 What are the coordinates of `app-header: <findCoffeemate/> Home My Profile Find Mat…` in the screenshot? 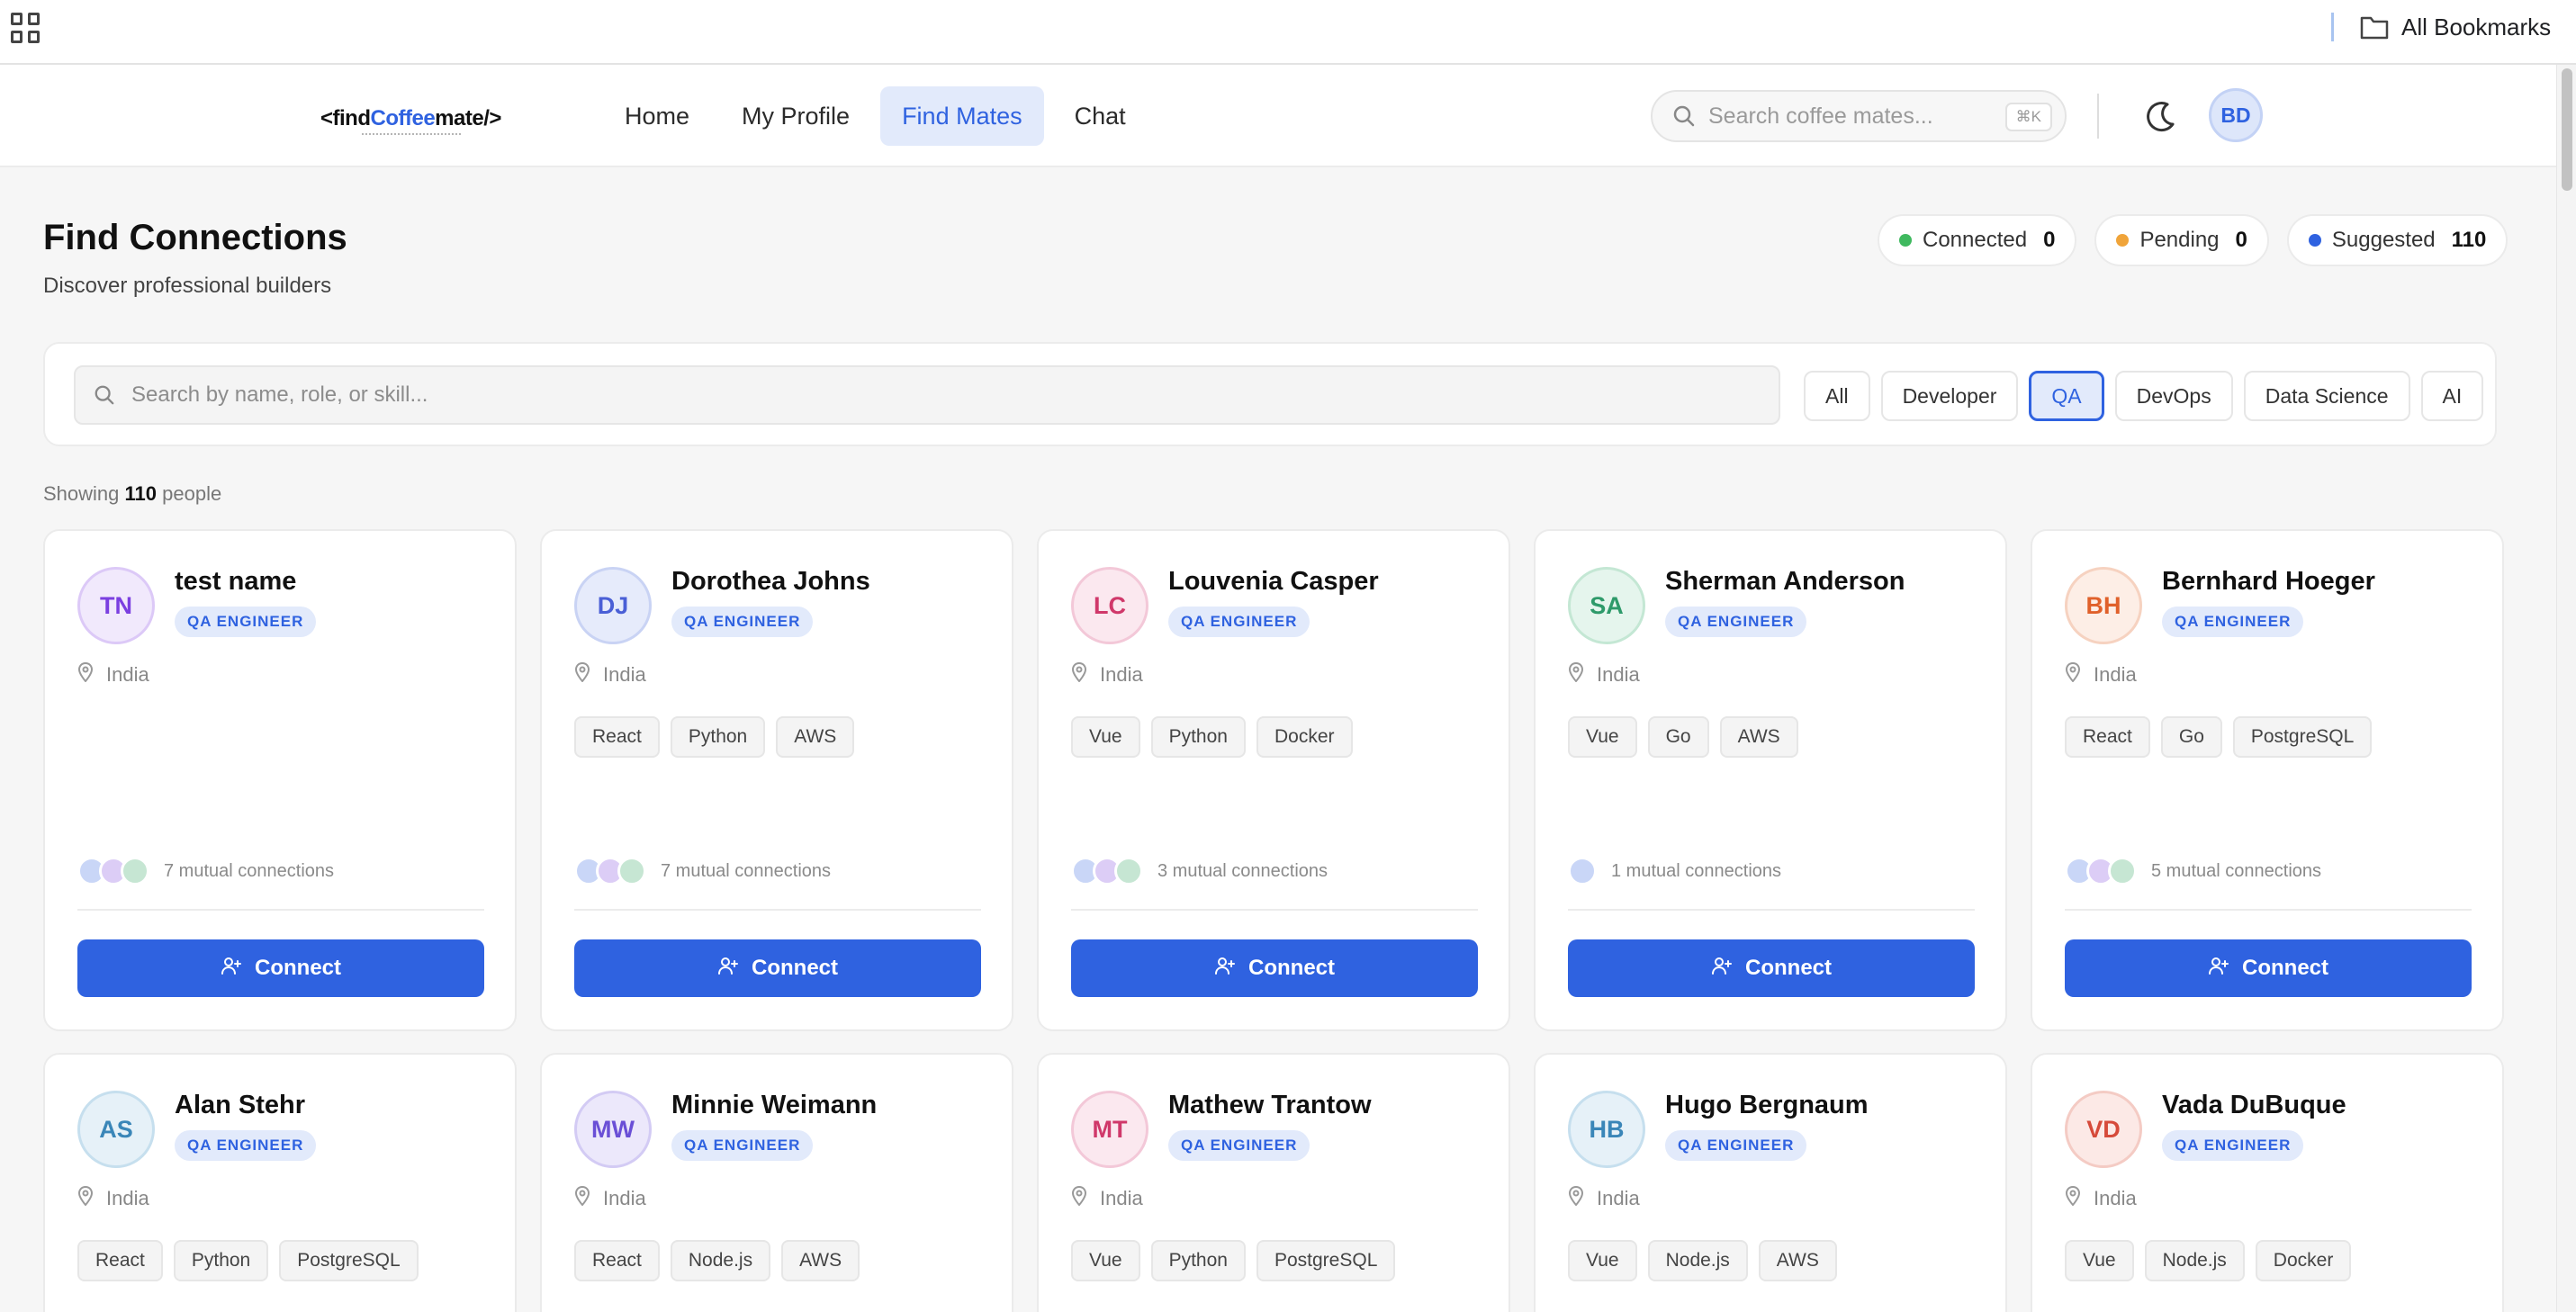 It's located at (1278, 116).